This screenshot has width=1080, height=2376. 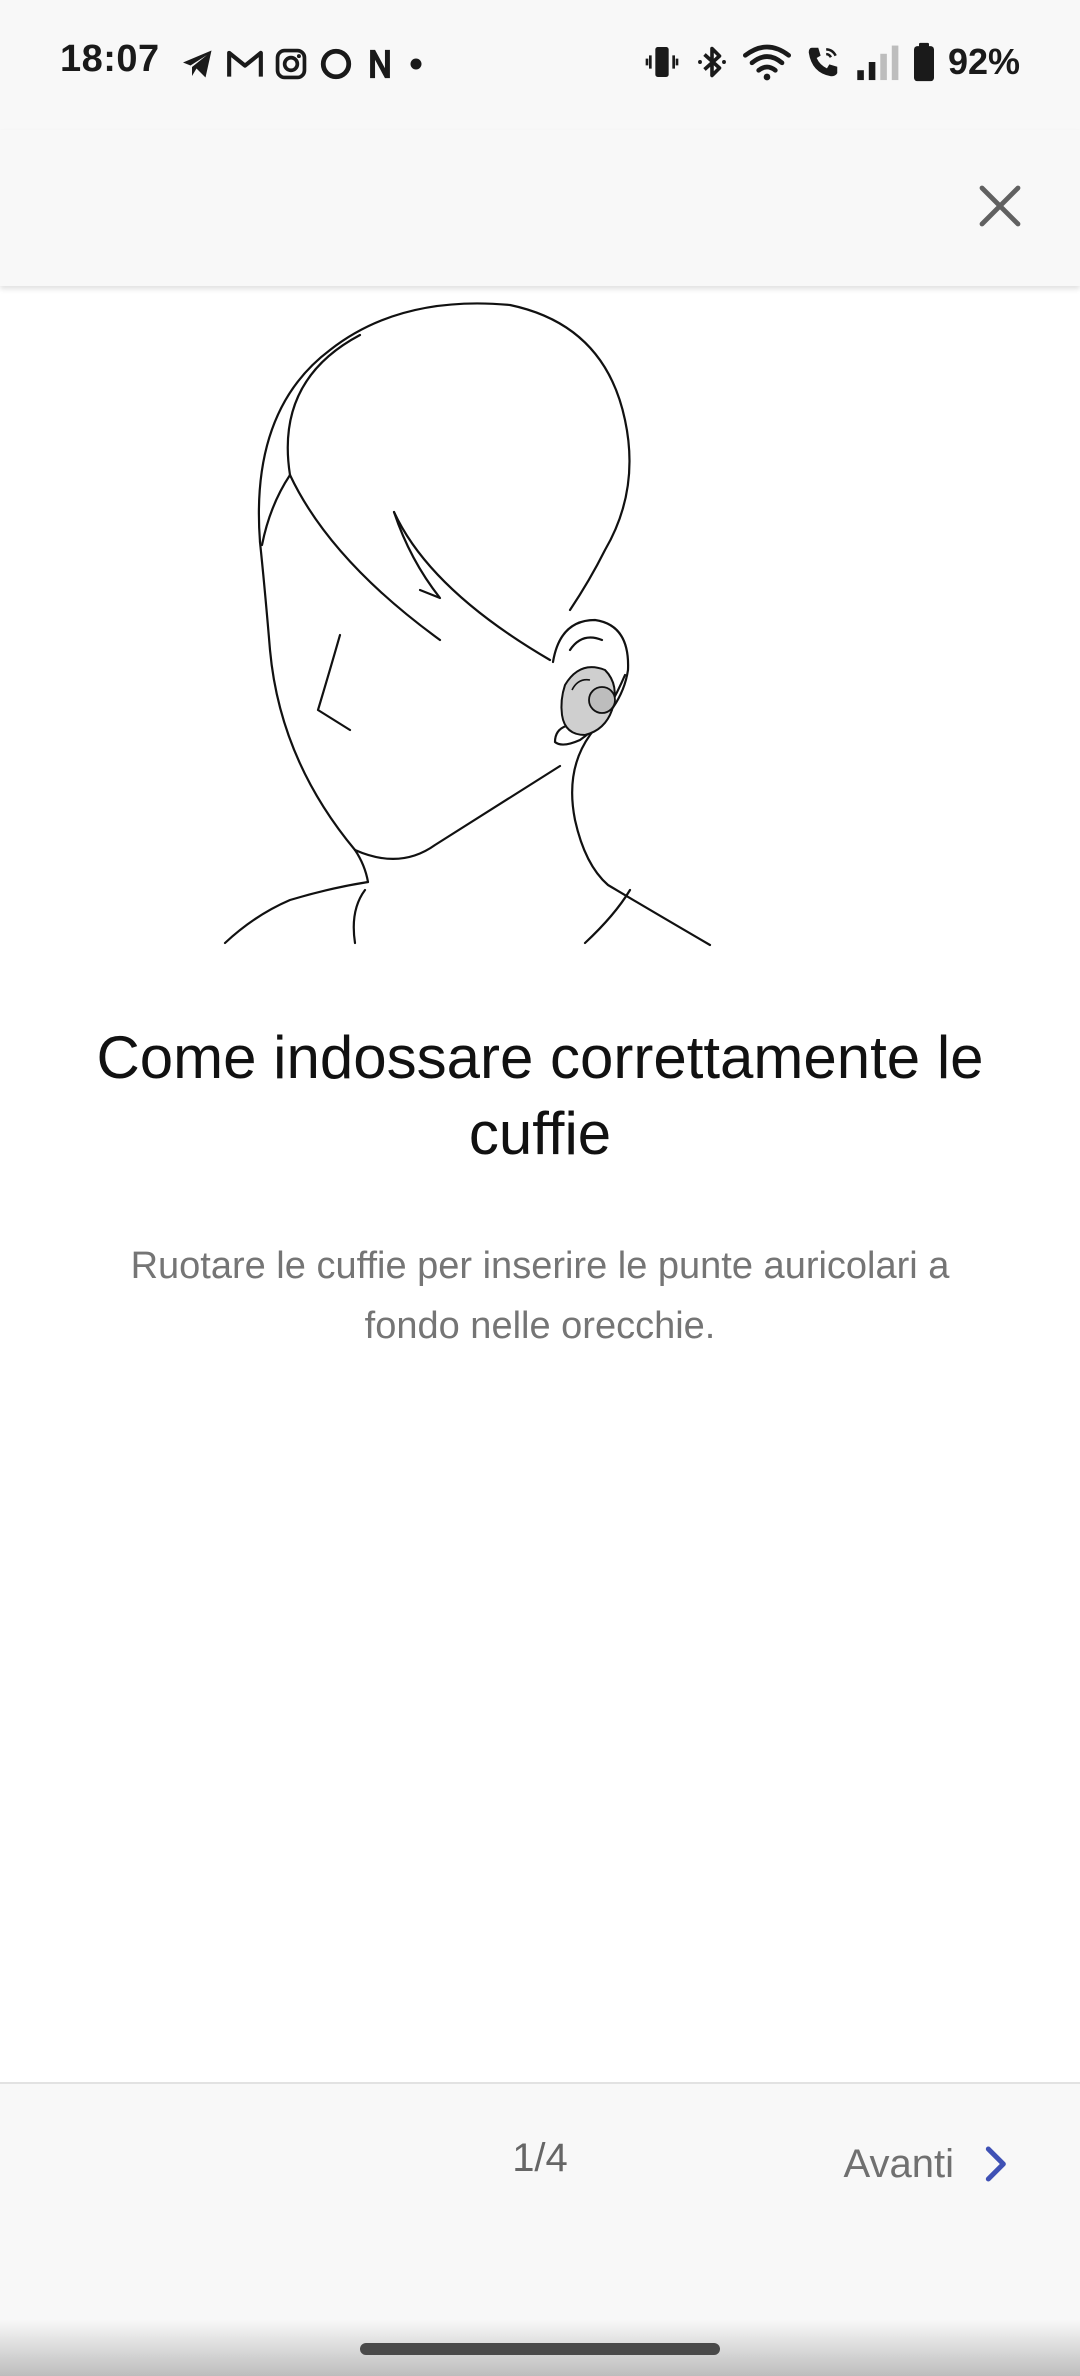 I want to click on bluetooth-icon, so click(x=711, y=62).